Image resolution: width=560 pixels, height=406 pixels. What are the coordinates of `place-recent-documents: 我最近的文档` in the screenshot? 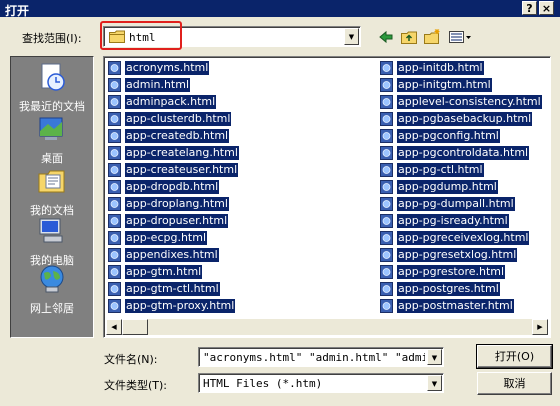 It's located at (52, 87).